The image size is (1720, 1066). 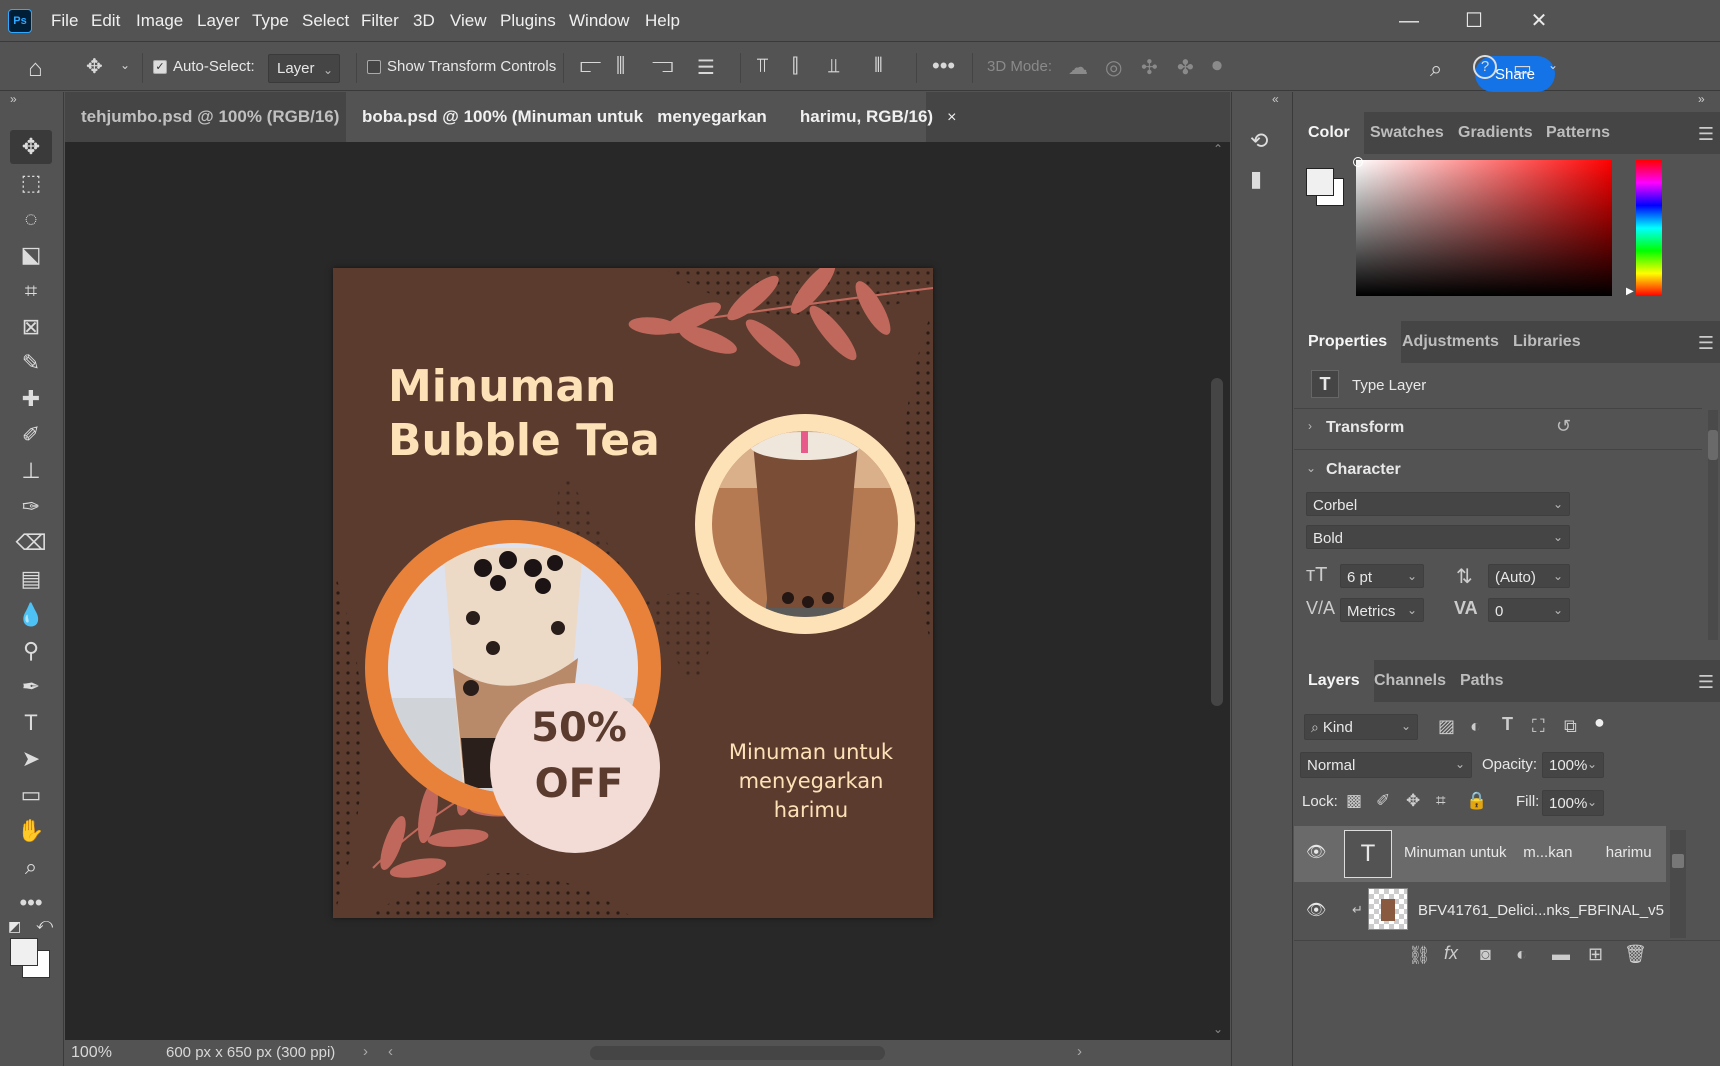 I want to click on lock-pixels-icon: ✐, so click(x=1383, y=801).